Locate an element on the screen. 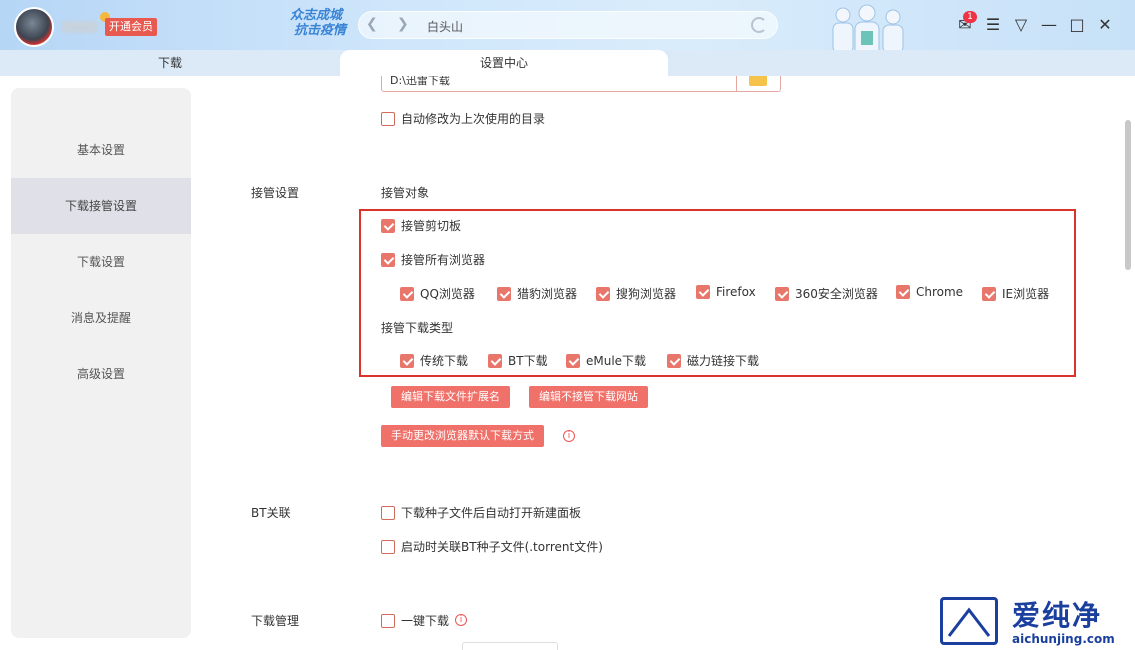 The image size is (1135, 650). watermark-text: 爱纯净 is located at coordinates (1057, 615).